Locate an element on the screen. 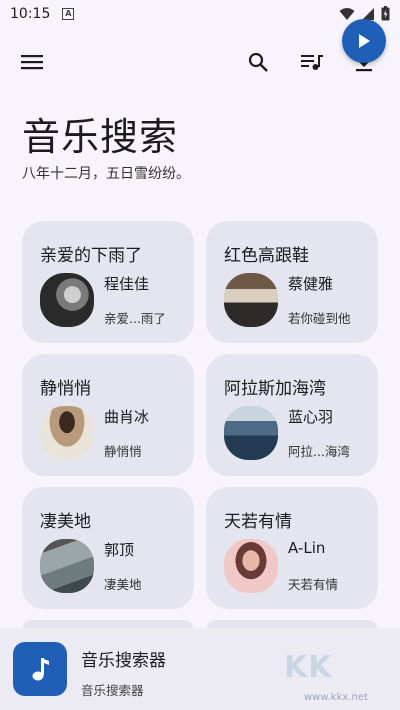  page-subtitle: 八年十二月，五日雪纷纷。 is located at coordinates (106, 174).